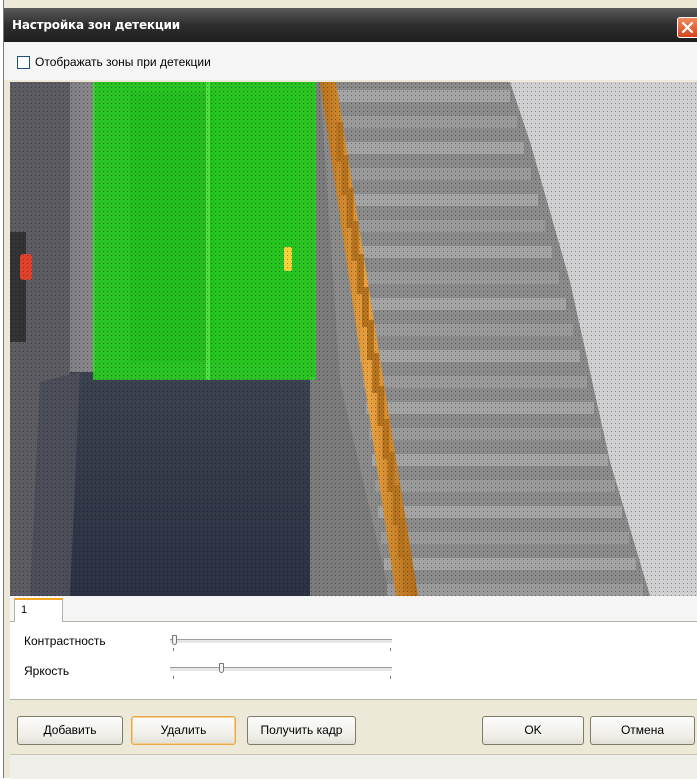  What do you see at coordinates (642, 730) in the screenshot?
I see `cancel-button: Отмена` at bounding box center [642, 730].